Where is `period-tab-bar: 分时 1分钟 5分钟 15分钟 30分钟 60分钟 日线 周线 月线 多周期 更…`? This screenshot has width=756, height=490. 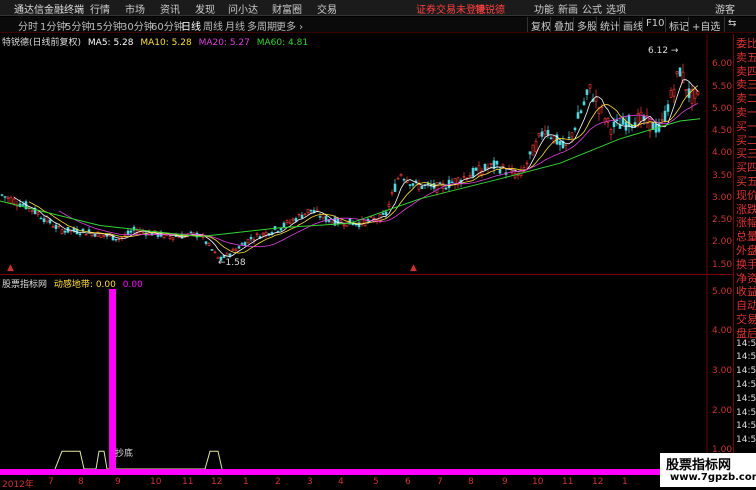
period-tab-bar: 分时 1分钟 5分钟 15分钟 30分钟 60分钟 日线 周线 月线 多周期 更… is located at coordinates (378, 25).